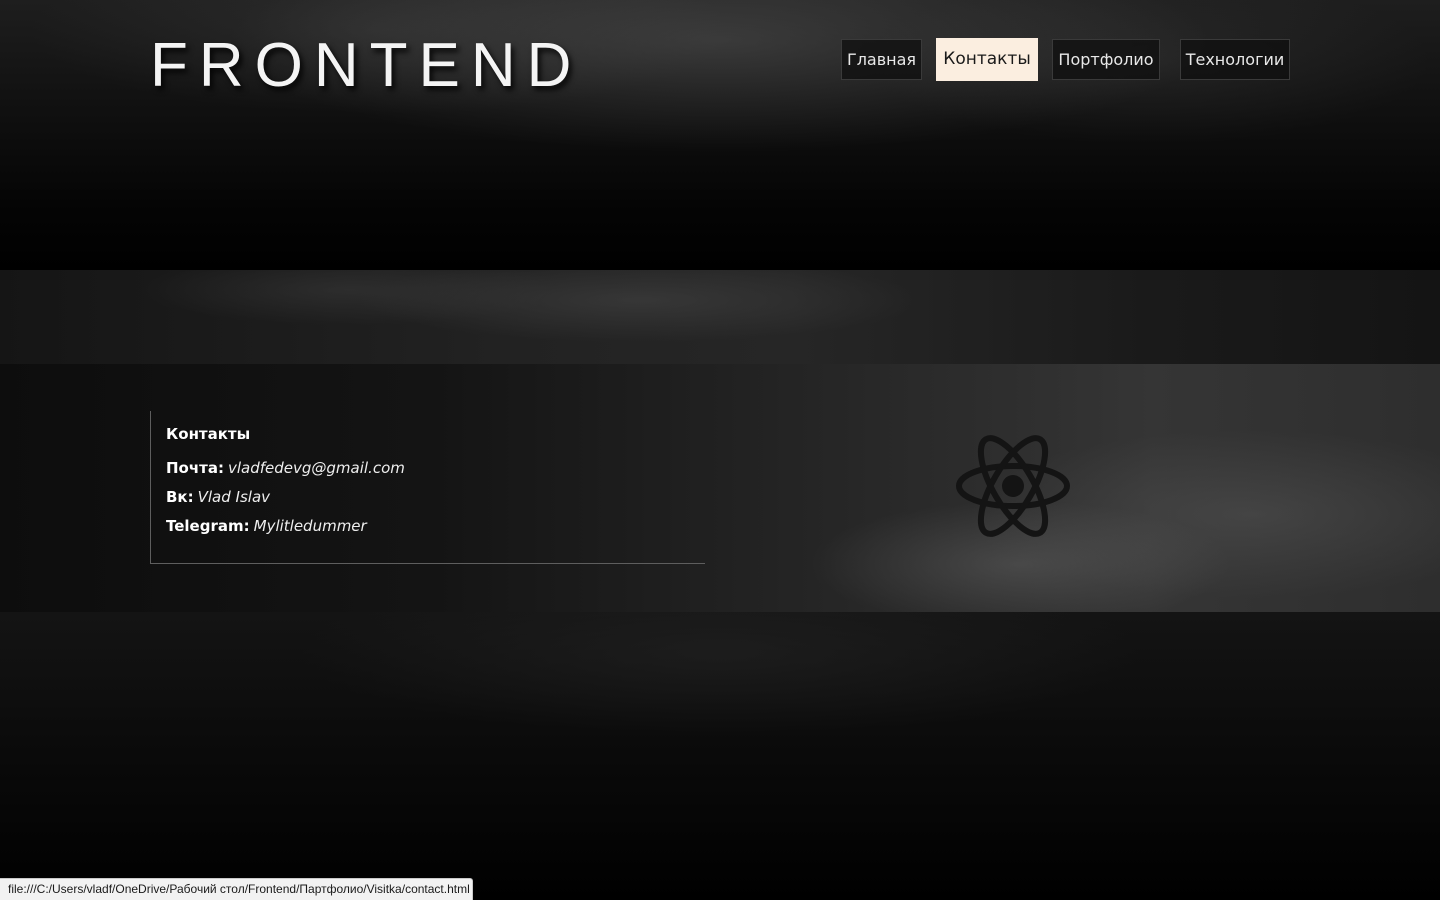 This screenshot has width=1440, height=900. Describe the element at coordinates (1013, 486) in the screenshot. I see `atom-icon` at that location.